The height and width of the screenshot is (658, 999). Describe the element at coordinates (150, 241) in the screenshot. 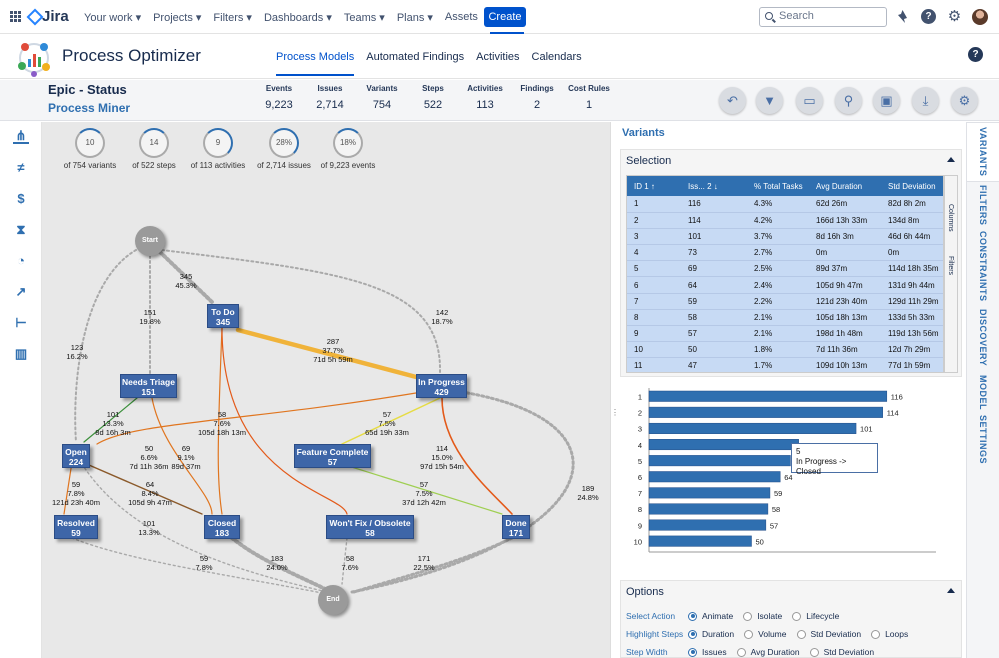

I see `node-start: Start` at that location.